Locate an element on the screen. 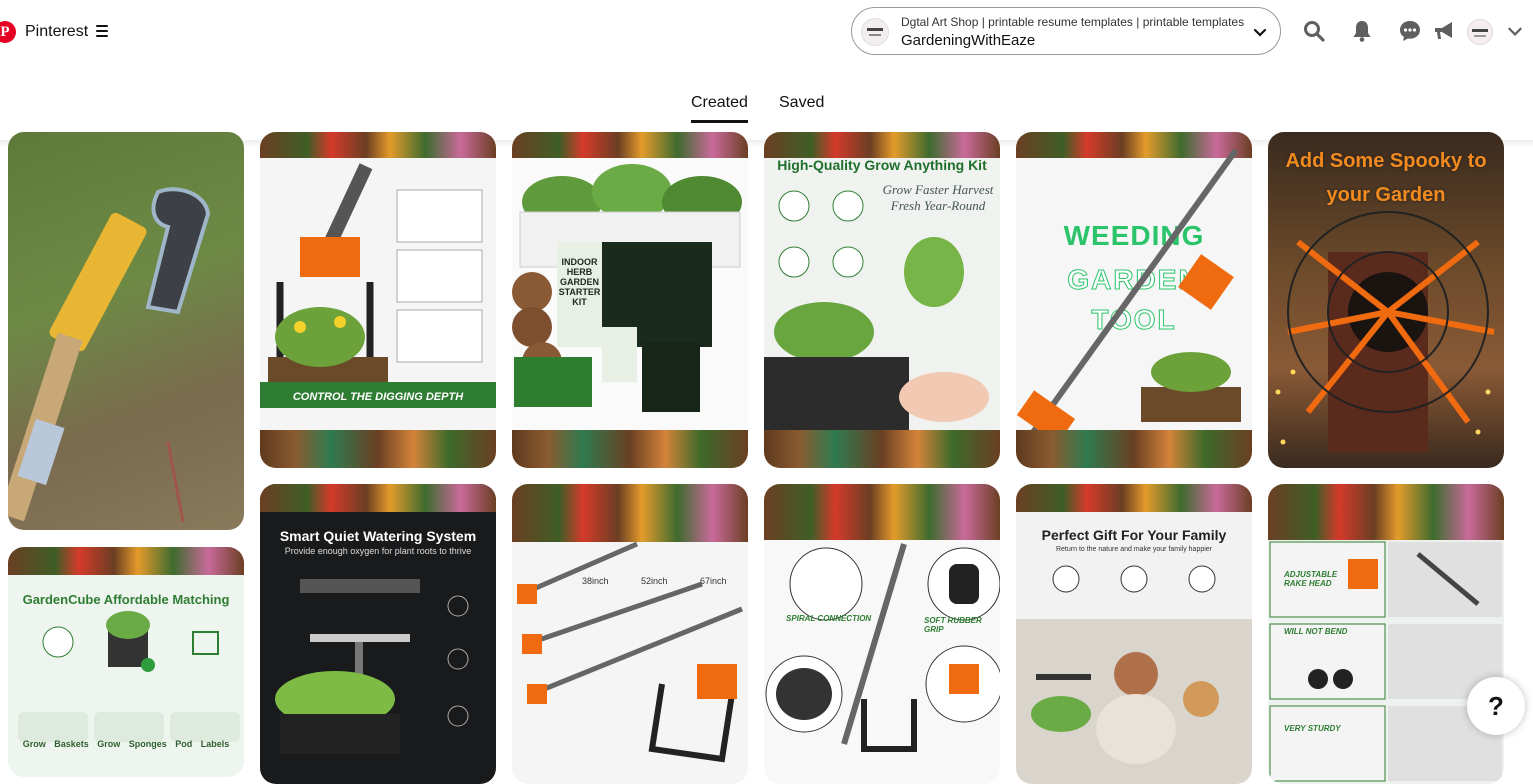 This screenshot has width=1533, height=784. pin-image-weeding-tool is located at coordinates (1128, 296).